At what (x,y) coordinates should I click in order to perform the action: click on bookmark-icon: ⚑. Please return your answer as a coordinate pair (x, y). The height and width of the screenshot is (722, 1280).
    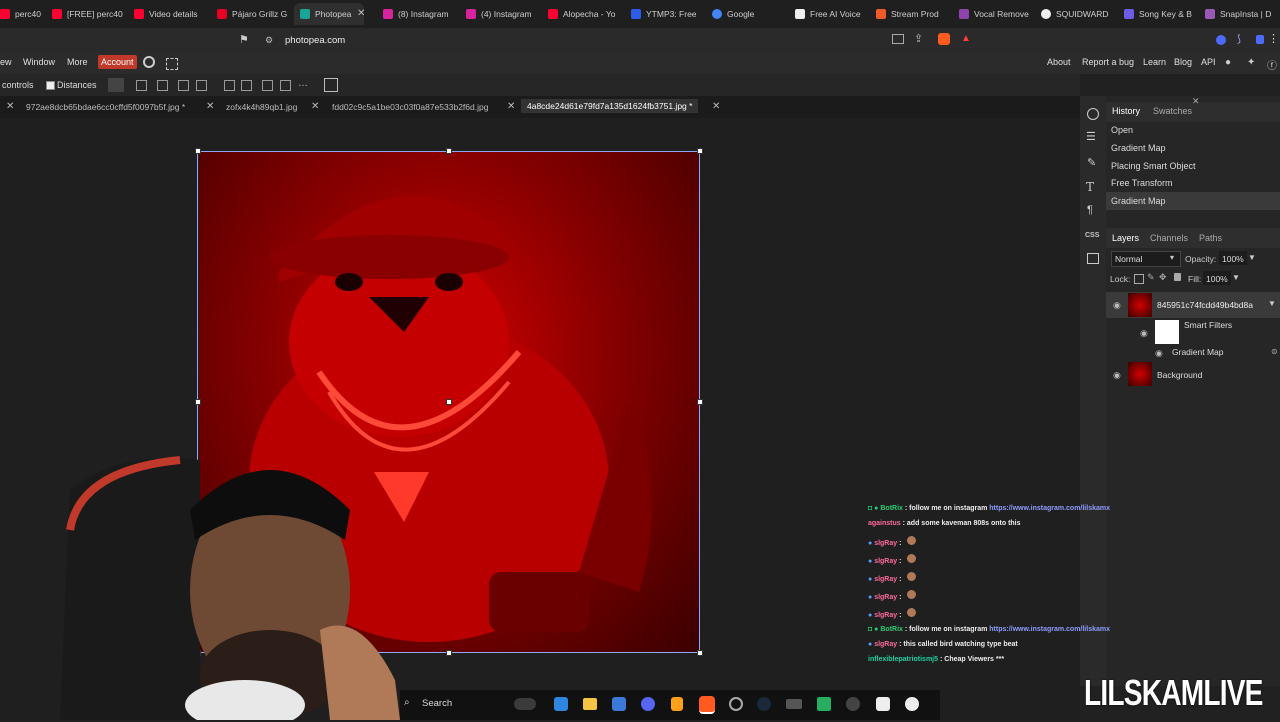
    Looking at the image, I should click on (244, 39).